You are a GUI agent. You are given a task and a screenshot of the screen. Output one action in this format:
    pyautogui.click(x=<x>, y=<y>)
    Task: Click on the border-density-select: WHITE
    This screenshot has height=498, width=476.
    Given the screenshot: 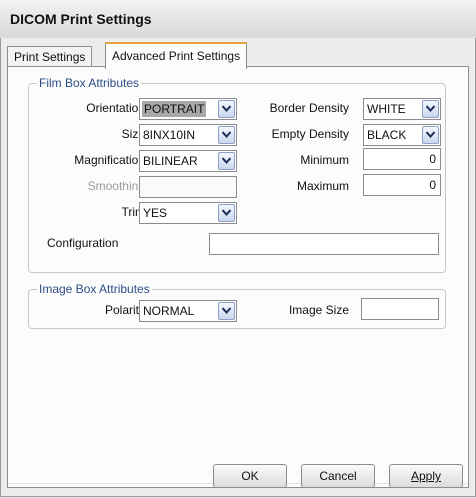 What is the action you would take?
    pyautogui.click(x=402, y=109)
    